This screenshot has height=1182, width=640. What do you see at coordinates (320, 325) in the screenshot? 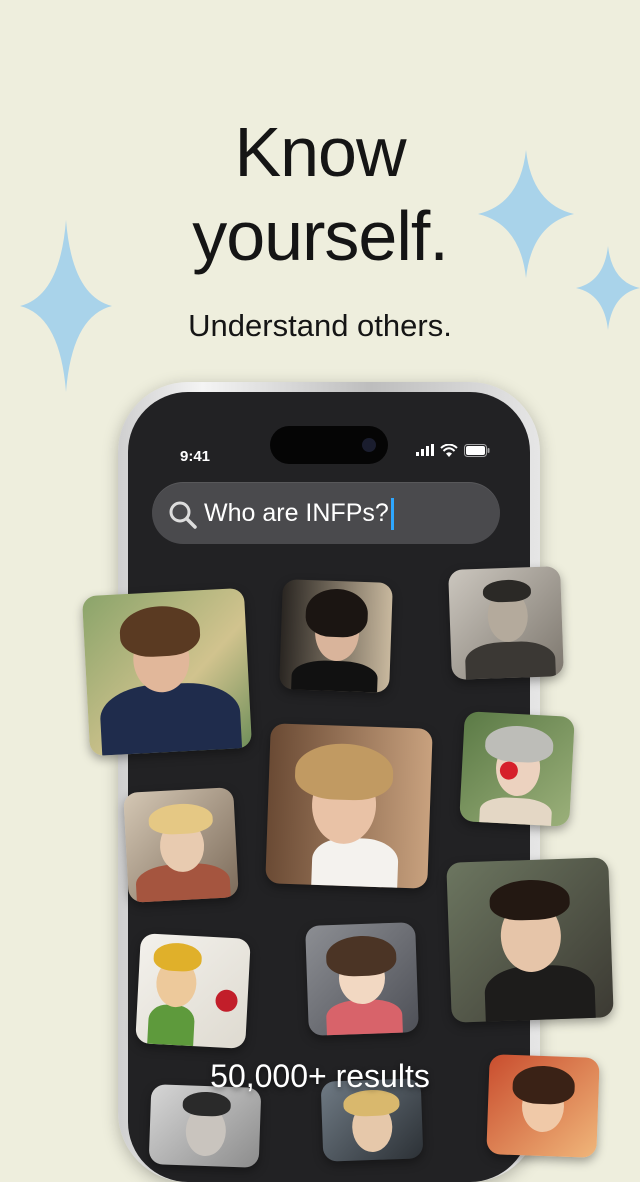
I see `subtitle: Understand others.` at bounding box center [320, 325].